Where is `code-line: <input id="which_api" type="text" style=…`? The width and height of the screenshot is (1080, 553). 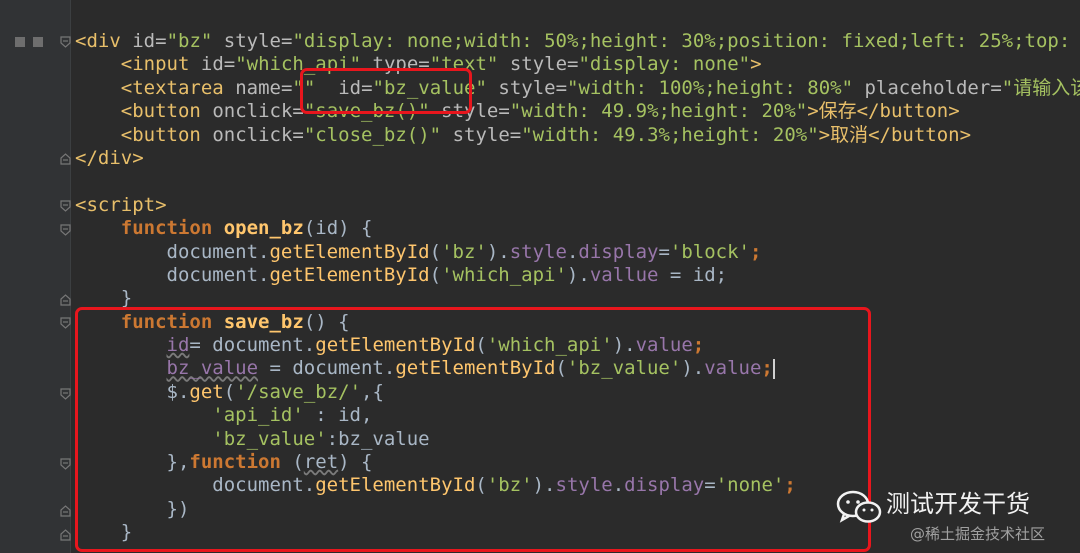
code-line: <input id="which_api" type="text" style=… is located at coordinates (577, 64).